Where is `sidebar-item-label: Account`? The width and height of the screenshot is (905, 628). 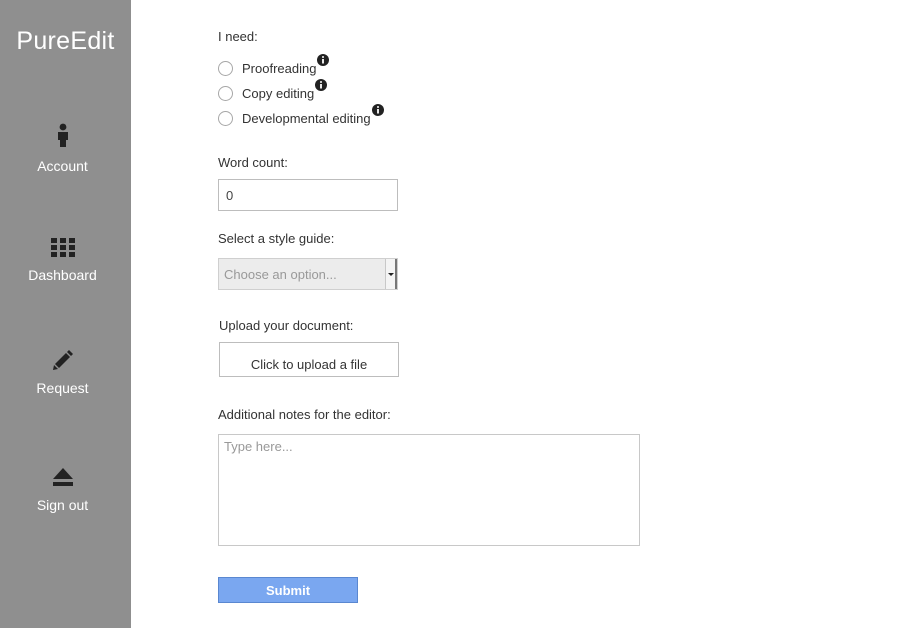 sidebar-item-label: Account is located at coordinates (62, 166).